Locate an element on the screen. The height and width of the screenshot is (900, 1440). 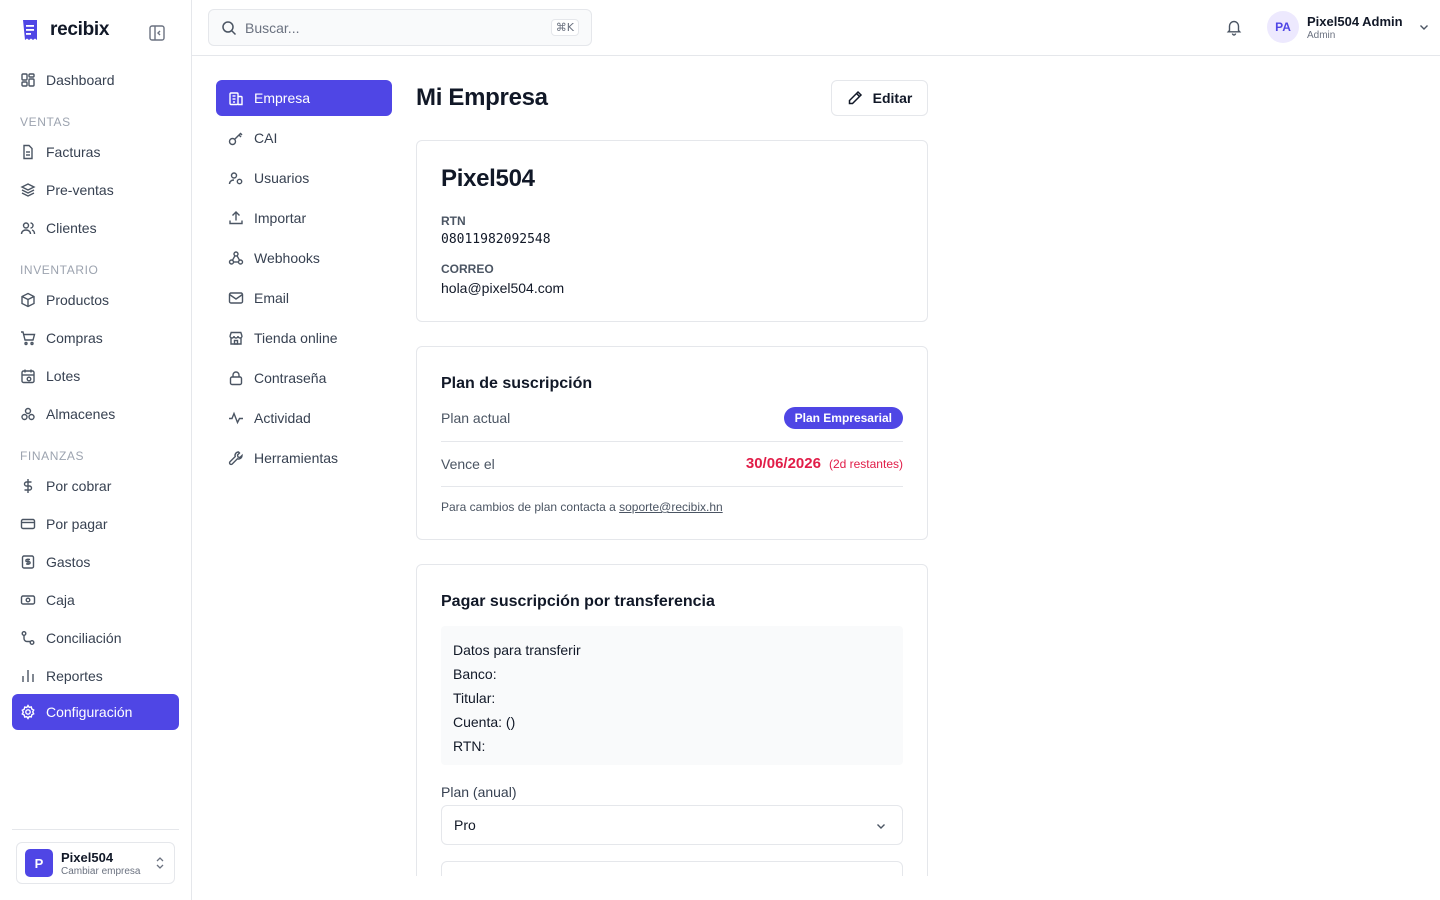
sidebar-item-almacenes: Almacenes is located at coordinates (95, 414).